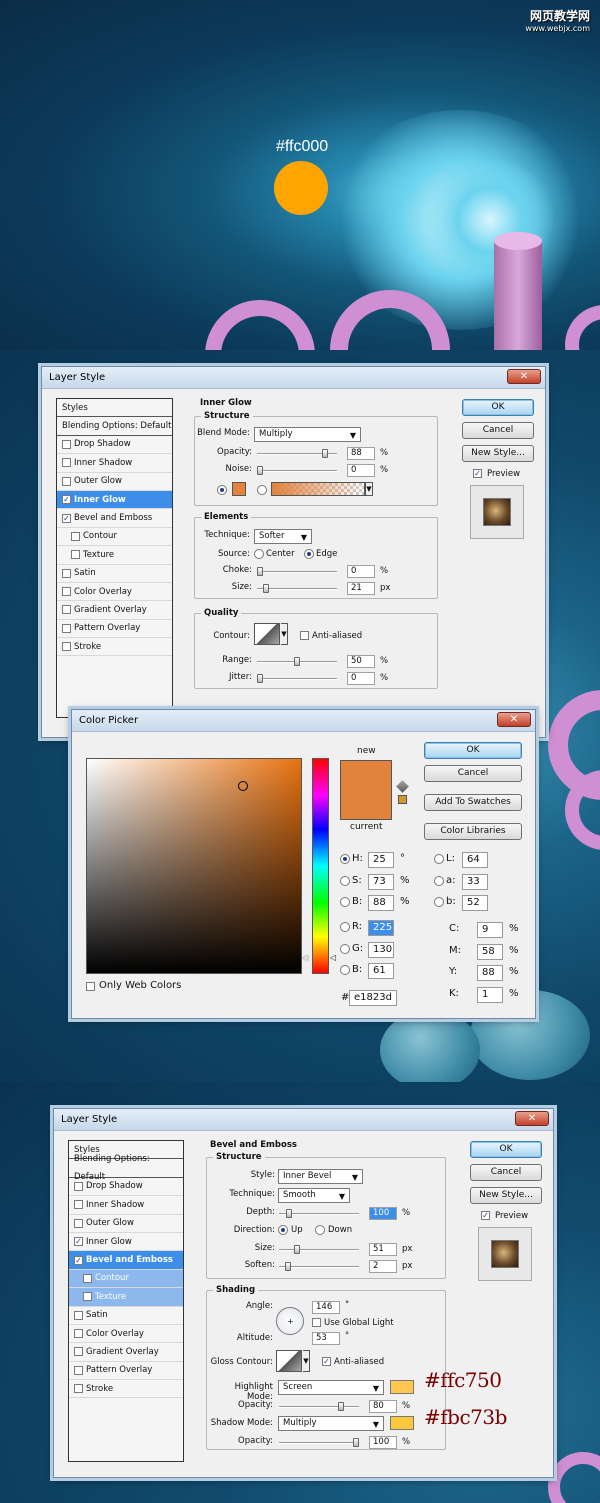  Describe the element at coordinates (361, 571) in the screenshot. I see `choke-input: 0` at that location.